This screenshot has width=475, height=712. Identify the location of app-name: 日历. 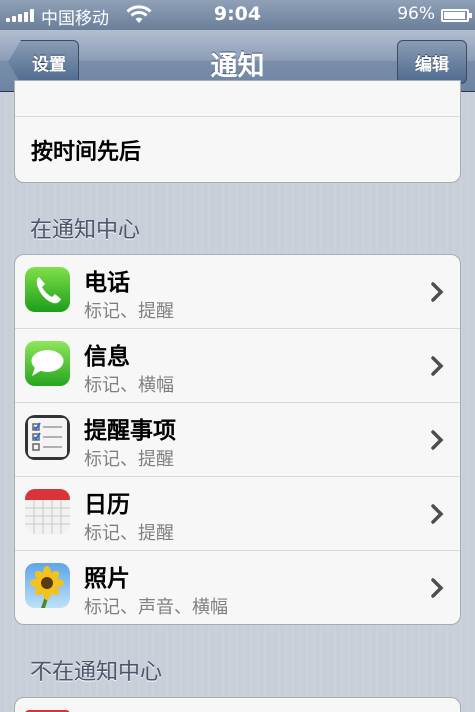
(107, 505).